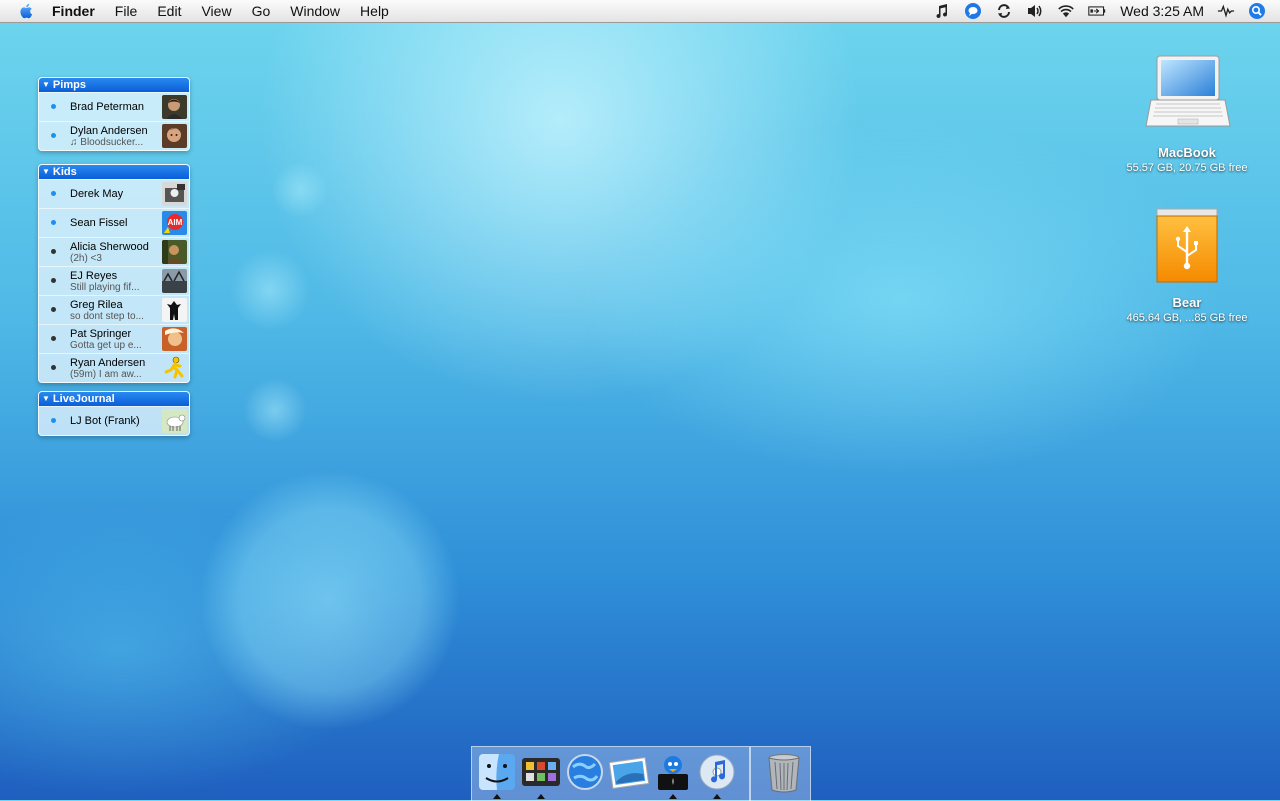  Describe the element at coordinates (114, 172) in the screenshot. I see `group-header-kids: ▼ Kids` at that location.